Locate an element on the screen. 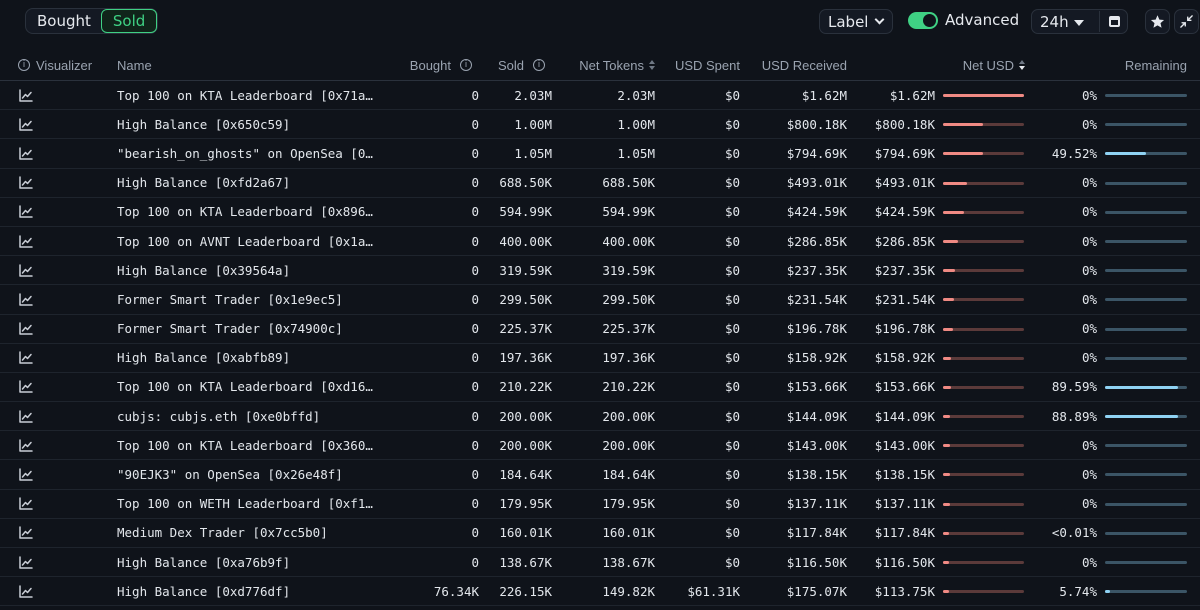  collapse-button is located at coordinates (1186, 21).